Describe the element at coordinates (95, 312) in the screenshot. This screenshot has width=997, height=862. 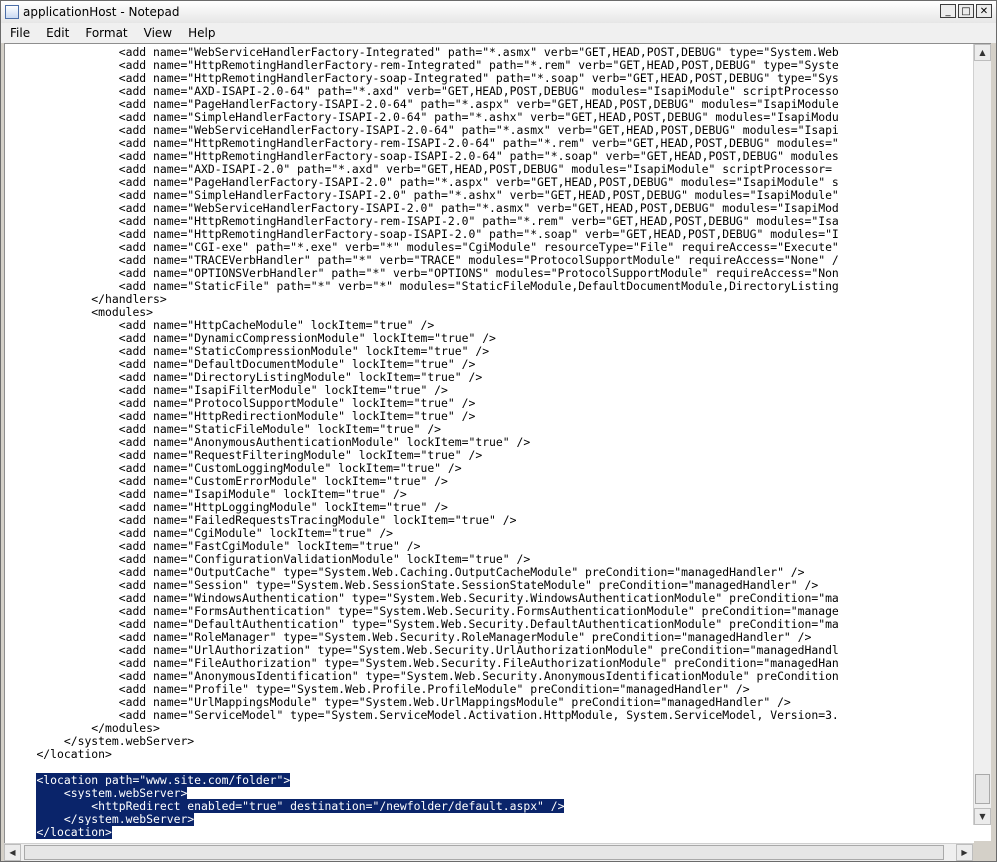
I see `line-text: <modules>` at that location.